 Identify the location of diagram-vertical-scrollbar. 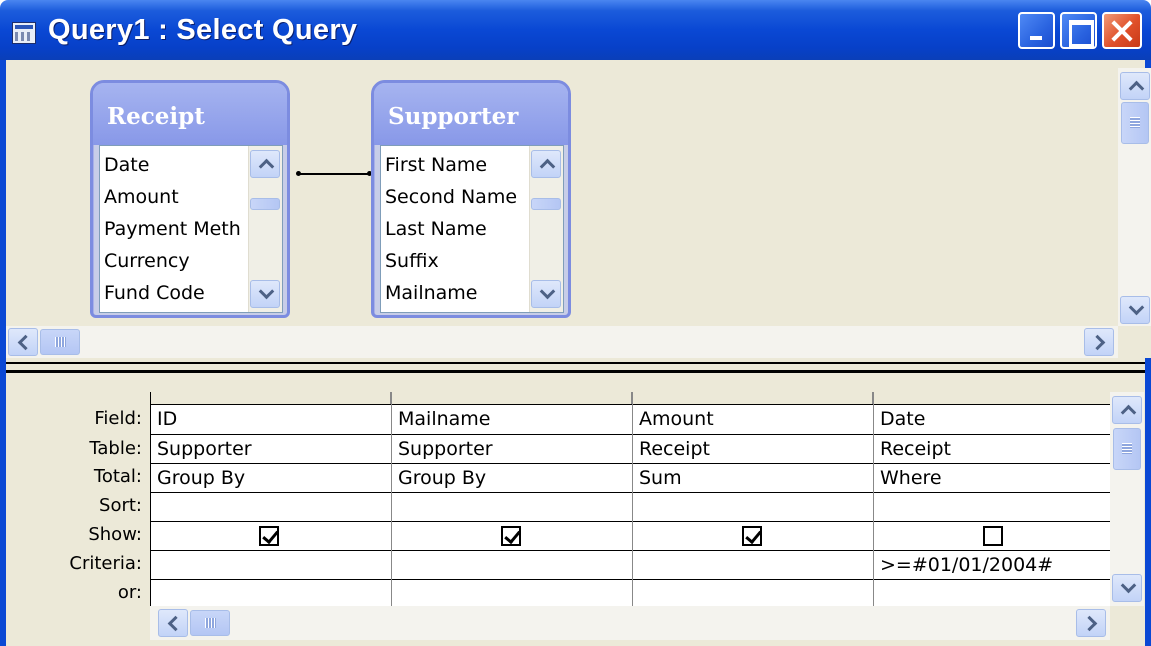
(1134, 198).